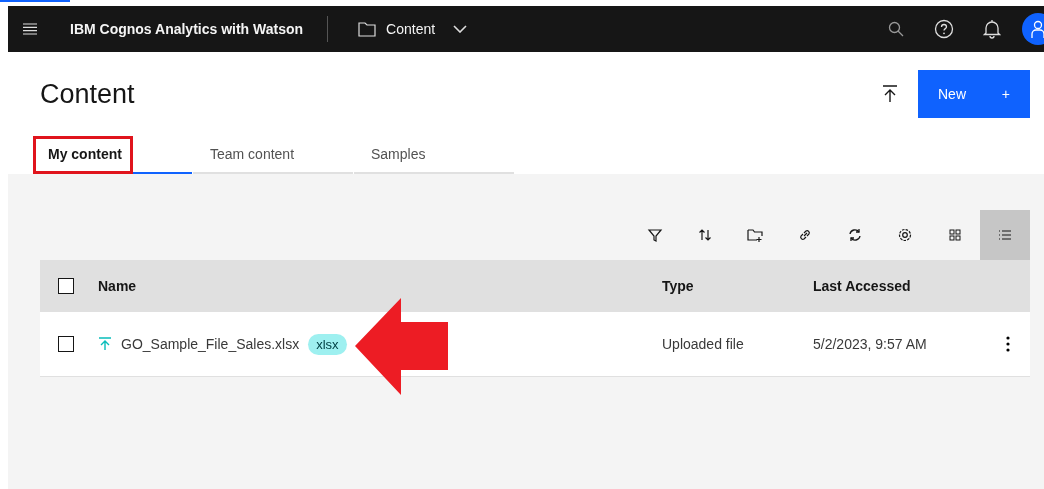 This screenshot has height=489, width=1044. What do you see at coordinates (992, 29) in the screenshot?
I see `notification-icon` at bounding box center [992, 29].